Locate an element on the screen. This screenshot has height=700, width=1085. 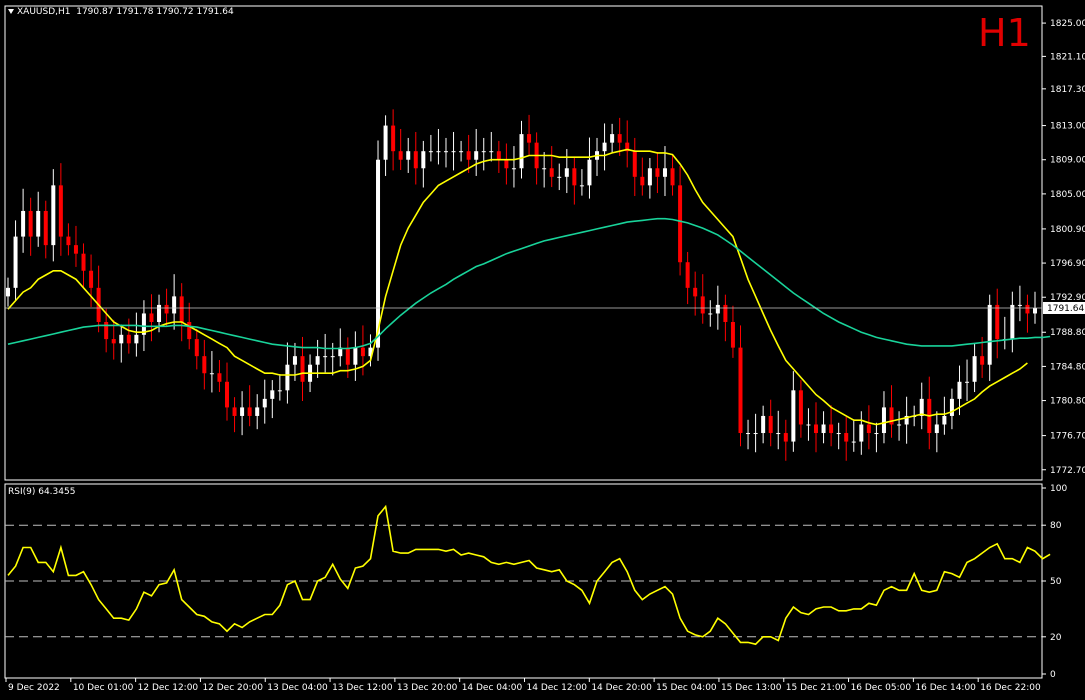
time-axis-label: 16 Dec 22:00 is located at coordinates (1010, 688).